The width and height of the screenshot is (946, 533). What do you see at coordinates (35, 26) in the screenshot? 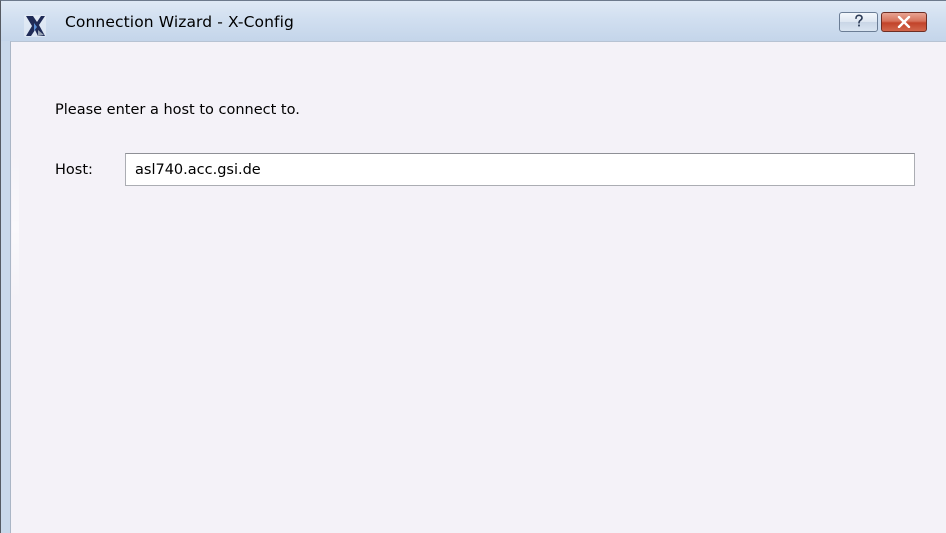
I see `x-config-app-icon` at bounding box center [35, 26].